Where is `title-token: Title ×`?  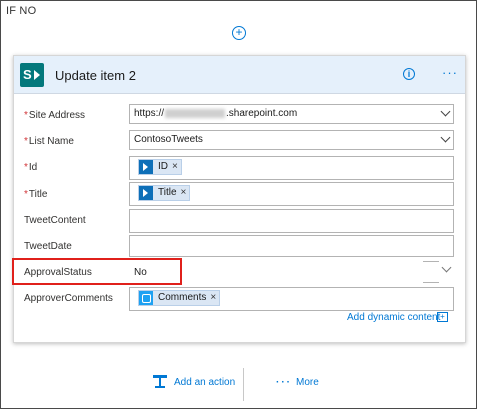 title-token: Title × is located at coordinates (164, 193).